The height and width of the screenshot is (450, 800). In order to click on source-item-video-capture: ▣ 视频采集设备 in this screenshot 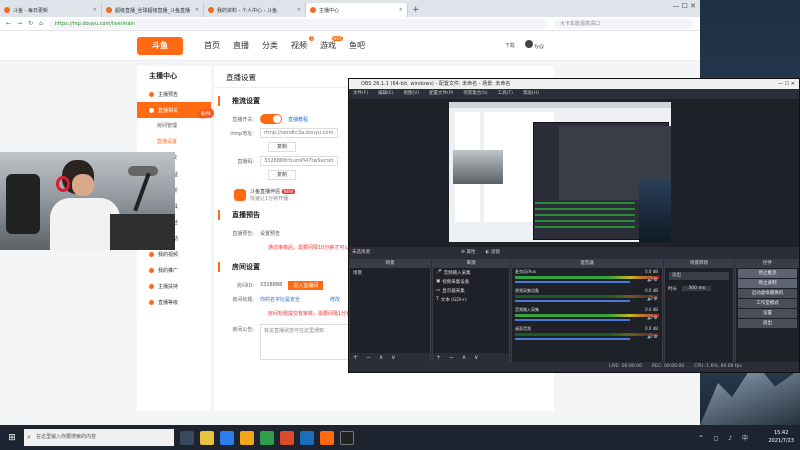, I will do `click(471, 281)`.